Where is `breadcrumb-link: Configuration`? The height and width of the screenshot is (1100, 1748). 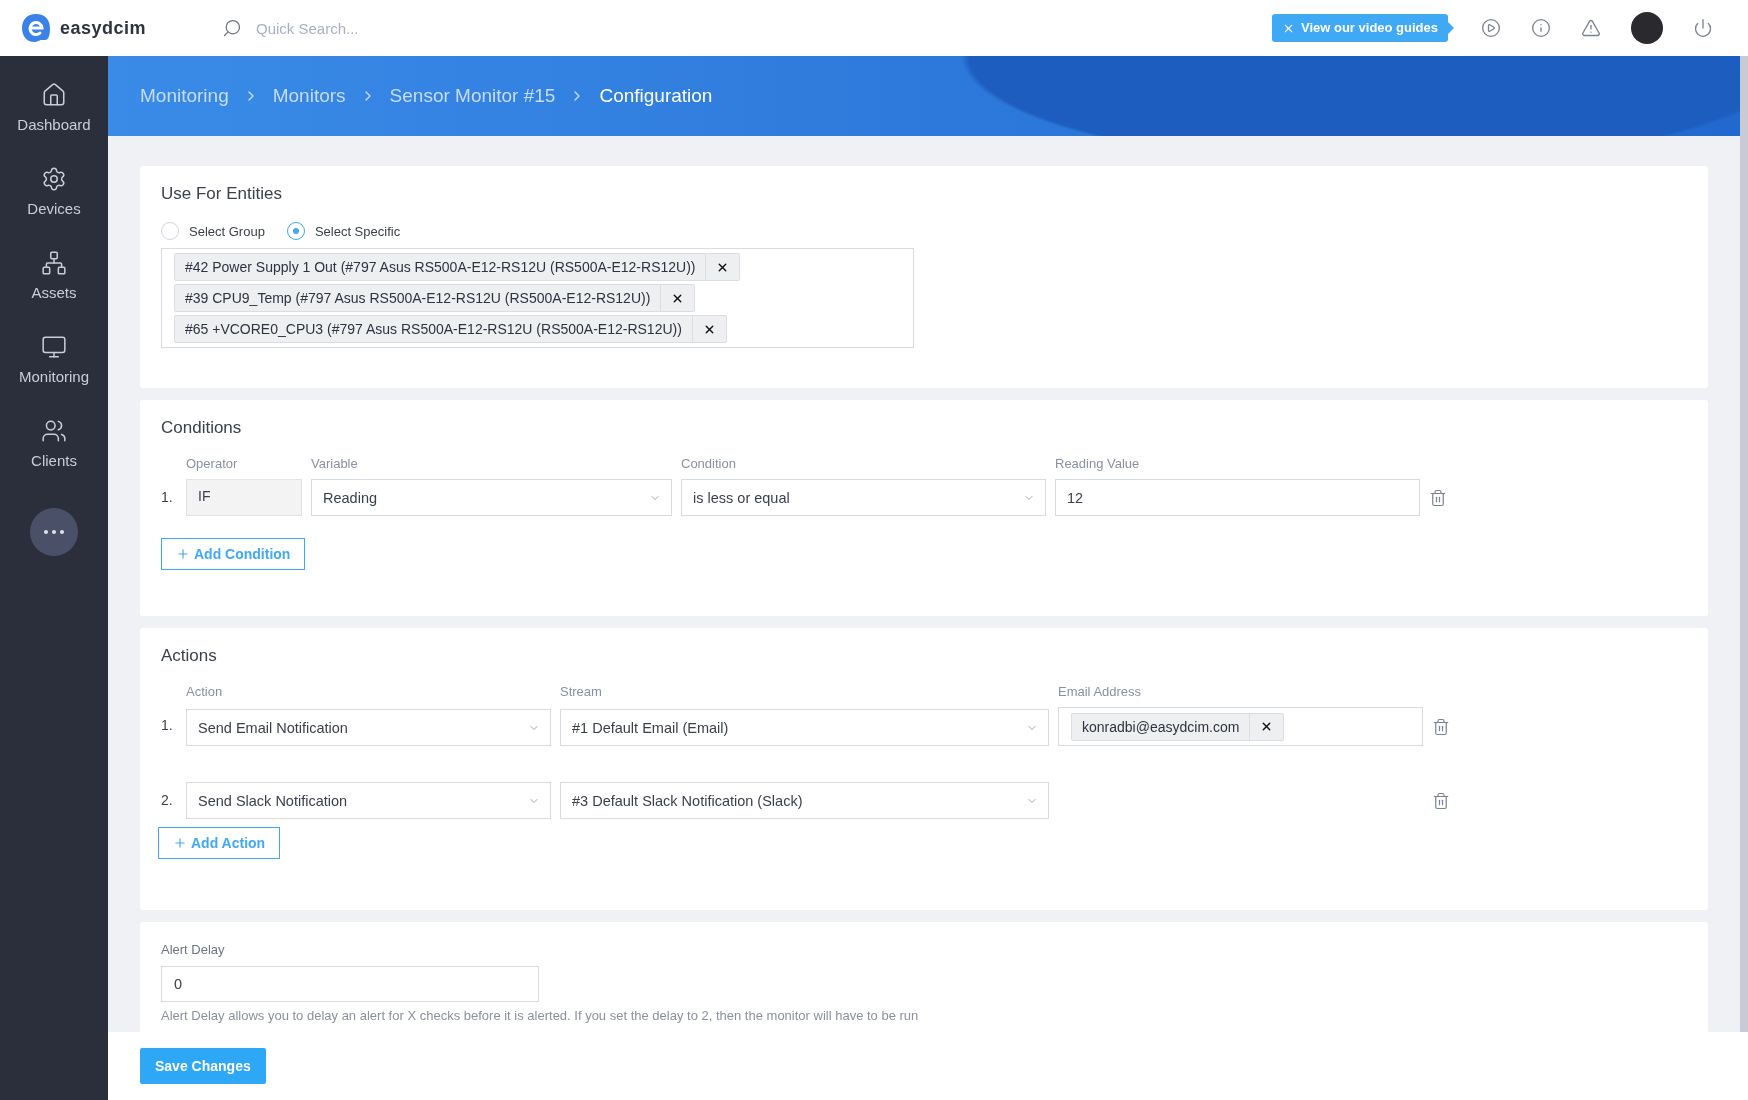
breadcrumb-link: Configuration is located at coordinates (656, 96).